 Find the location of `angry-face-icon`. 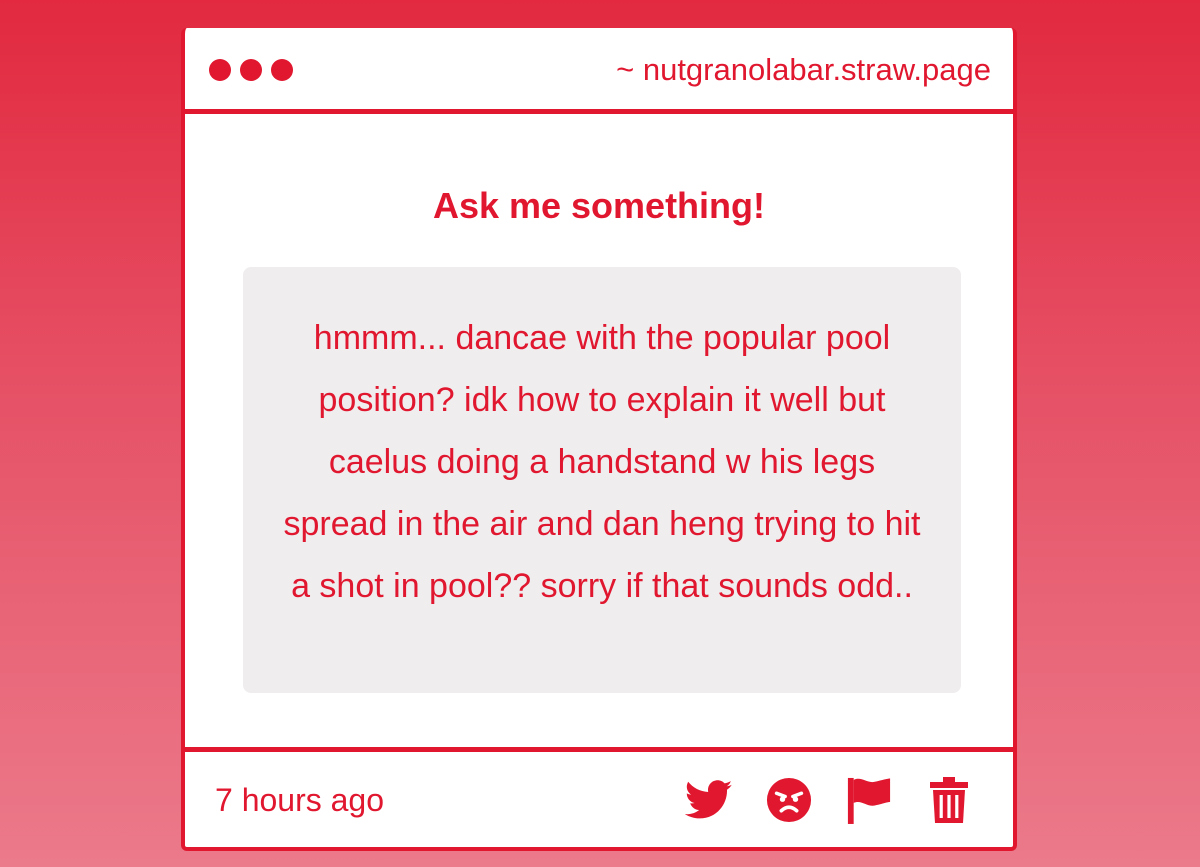

angry-face-icon is located at coordinates (789, 800).